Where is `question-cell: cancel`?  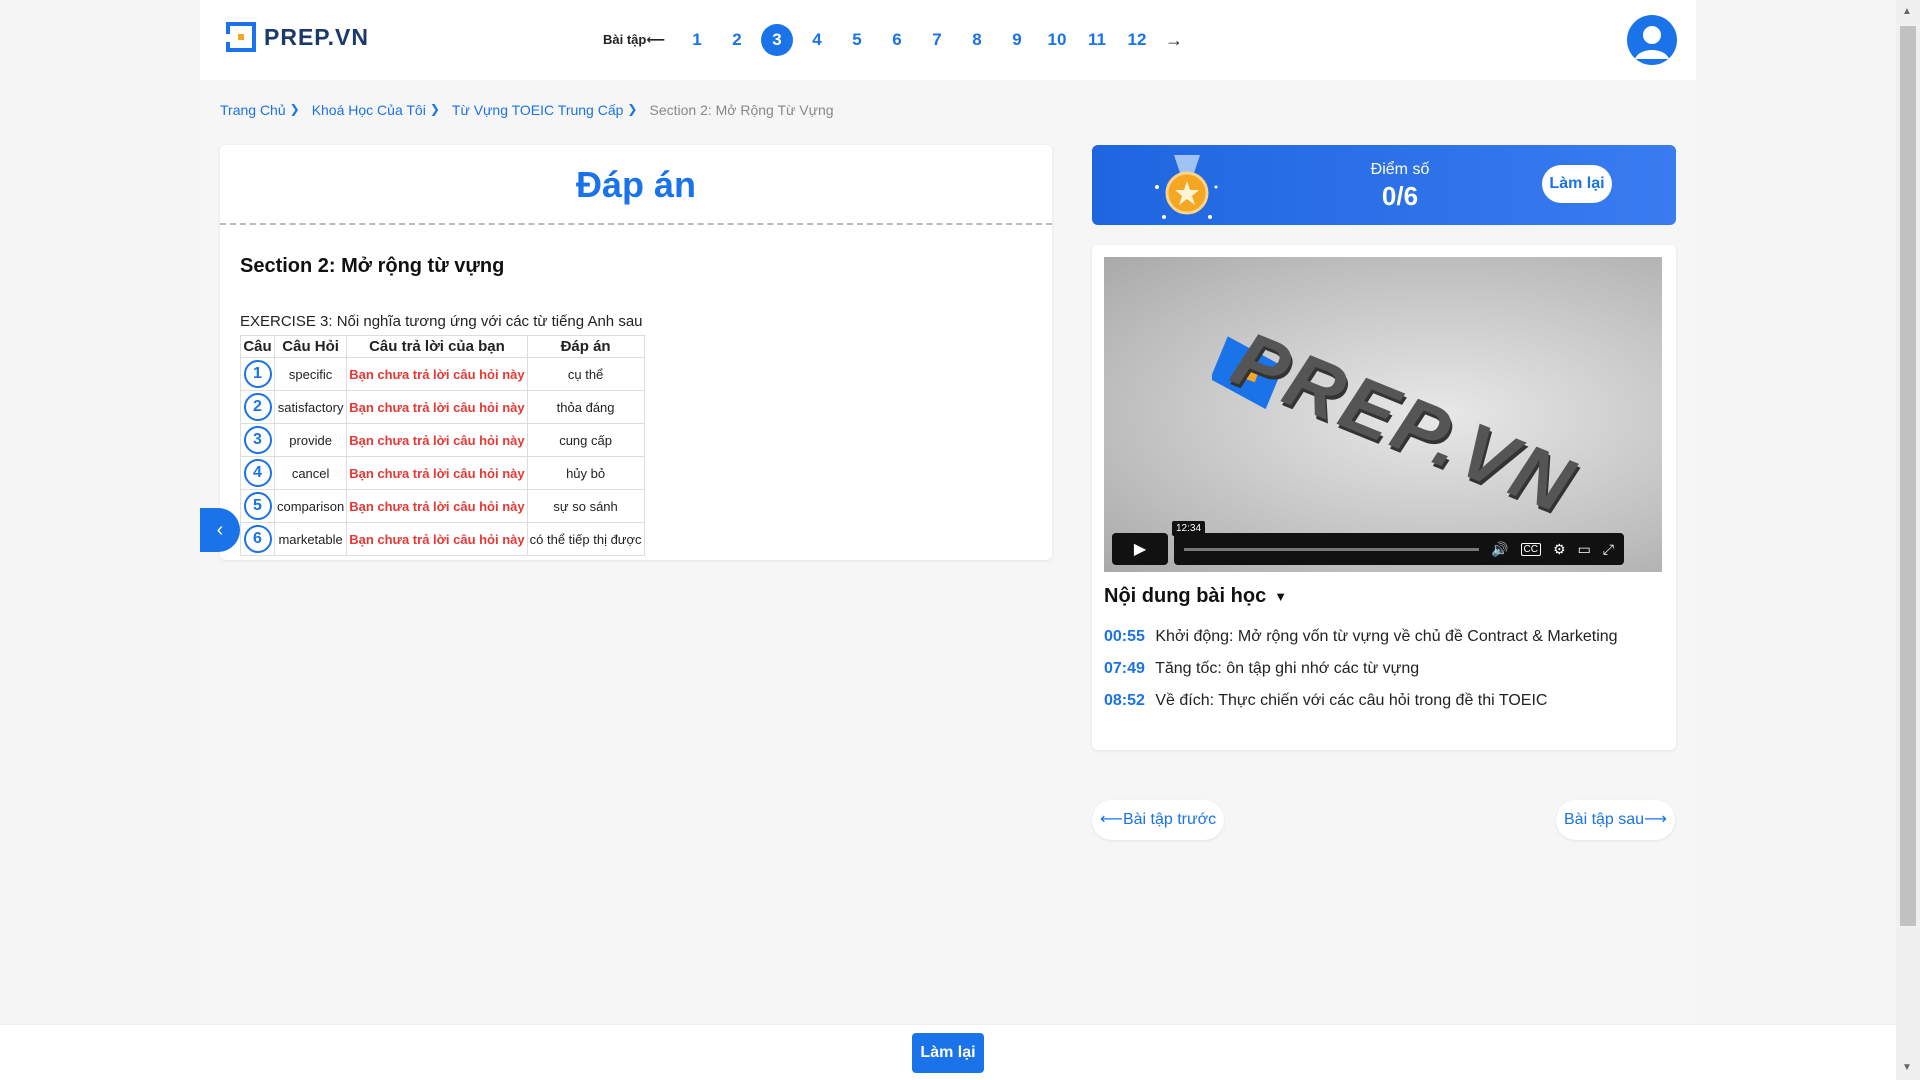 question-cell: cancel is located at coordinates (310, 473).